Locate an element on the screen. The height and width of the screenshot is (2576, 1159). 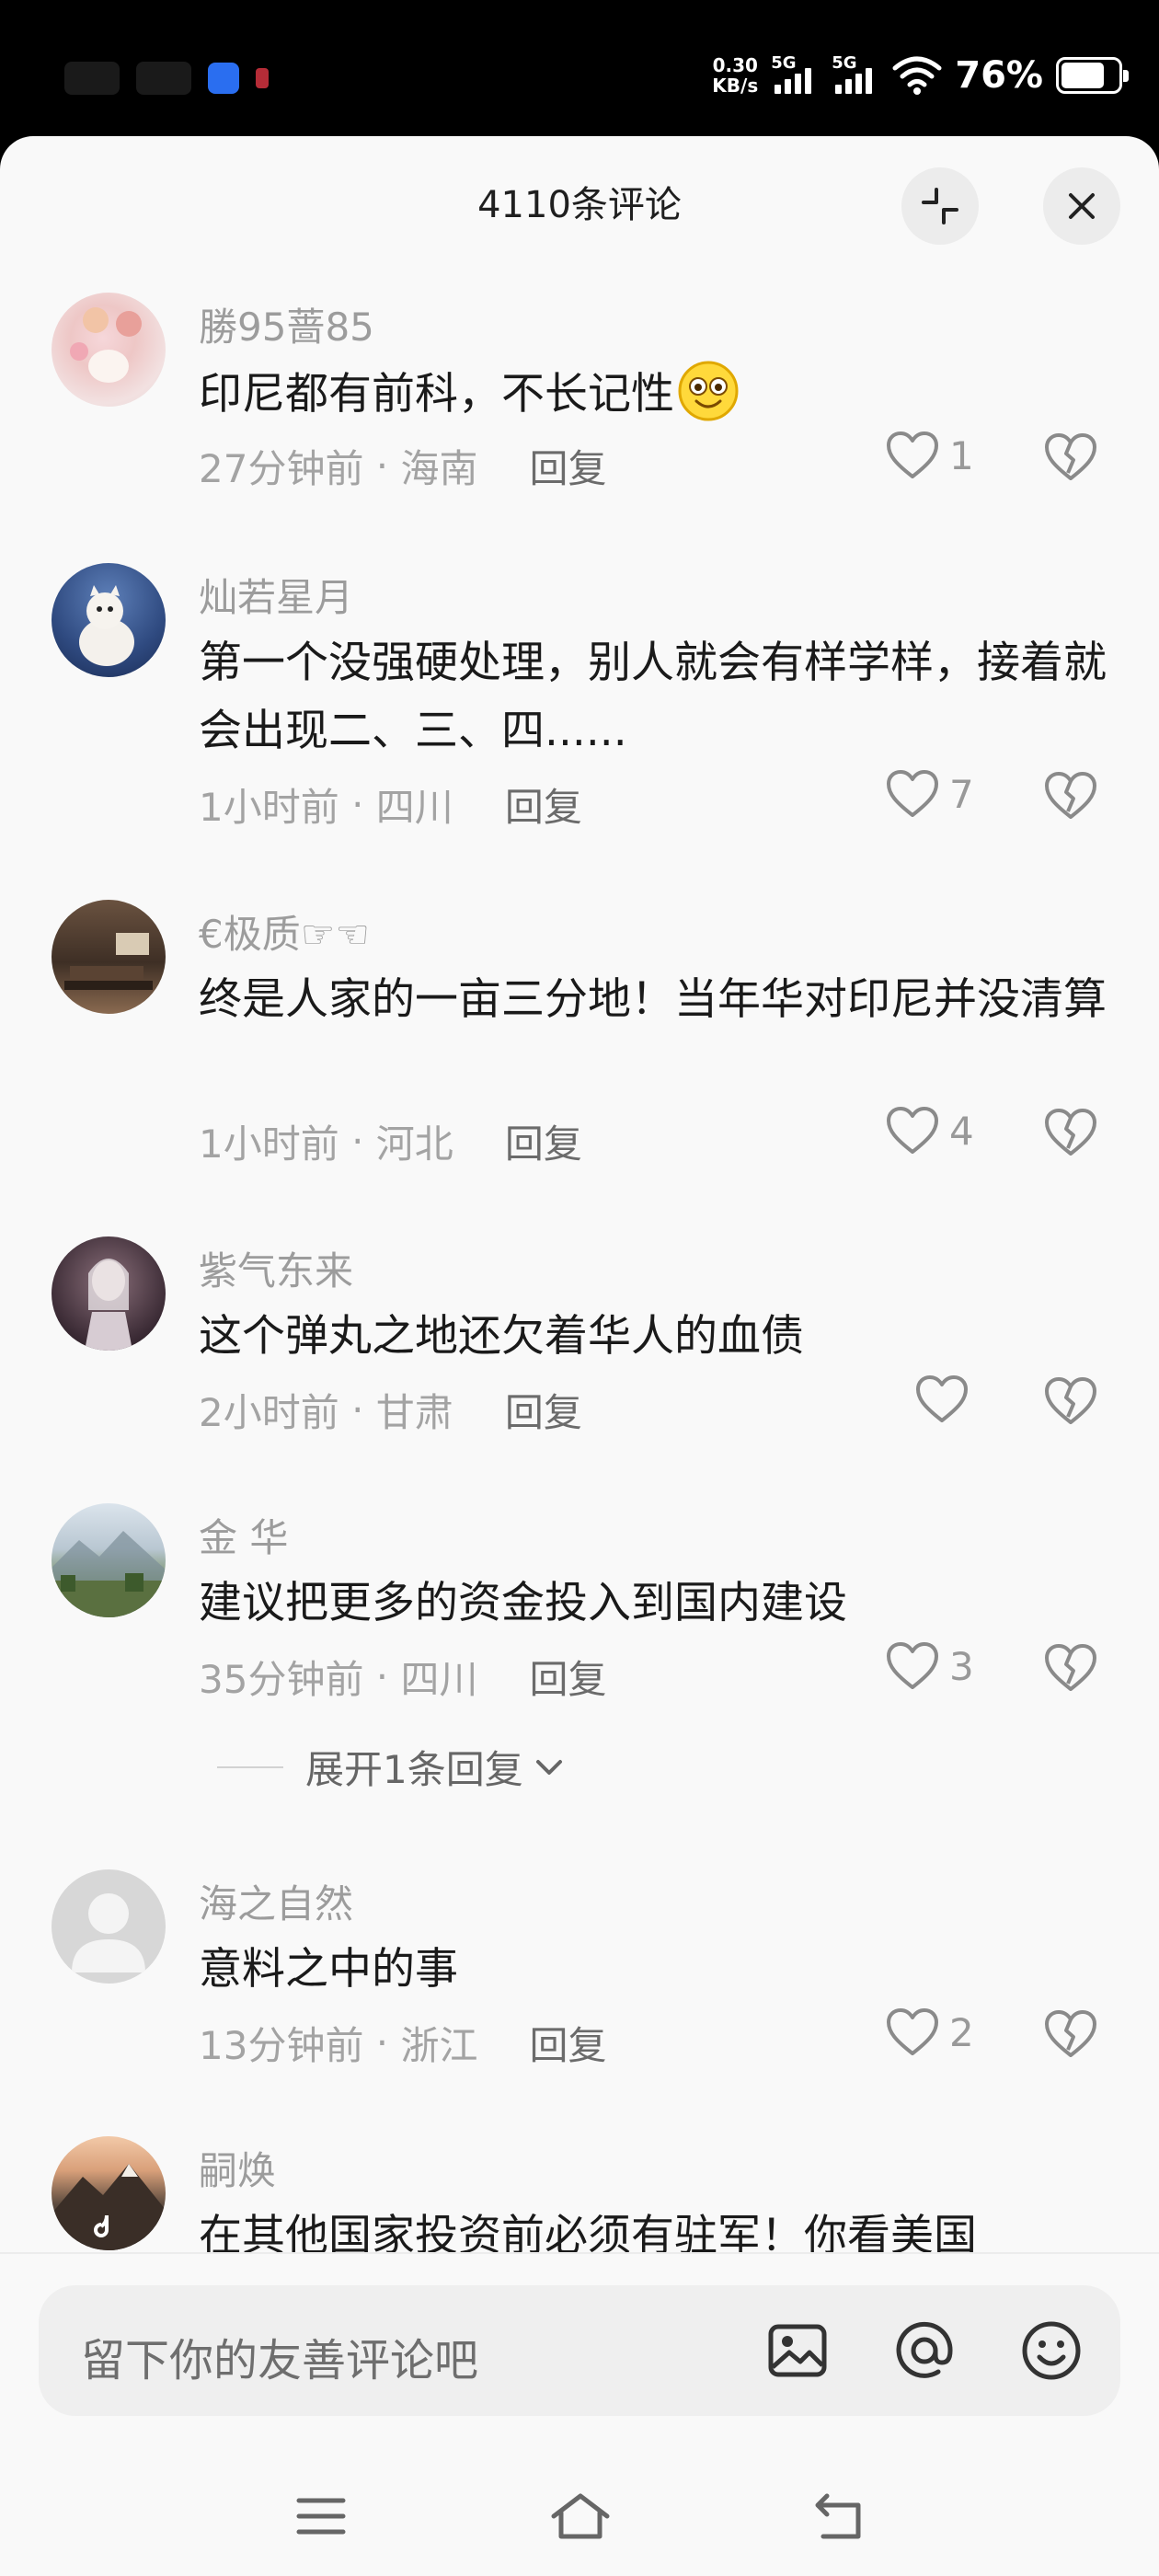
collapse-icon is located at coordinates (940, 206).